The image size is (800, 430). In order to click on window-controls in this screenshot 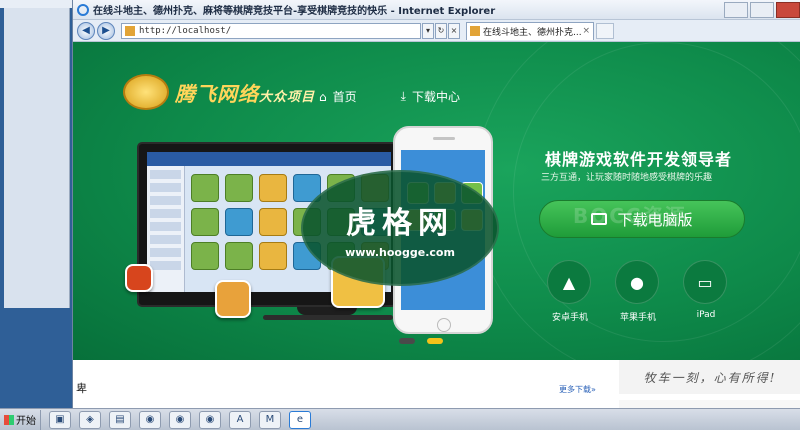, I will do `click(761, 9)`.